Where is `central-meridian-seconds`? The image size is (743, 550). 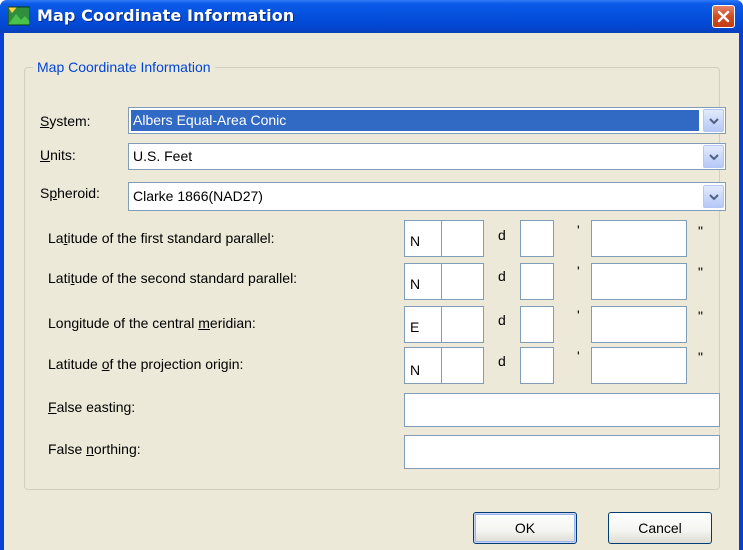 central-meridian-seconds is located at coordinates (639, 324).